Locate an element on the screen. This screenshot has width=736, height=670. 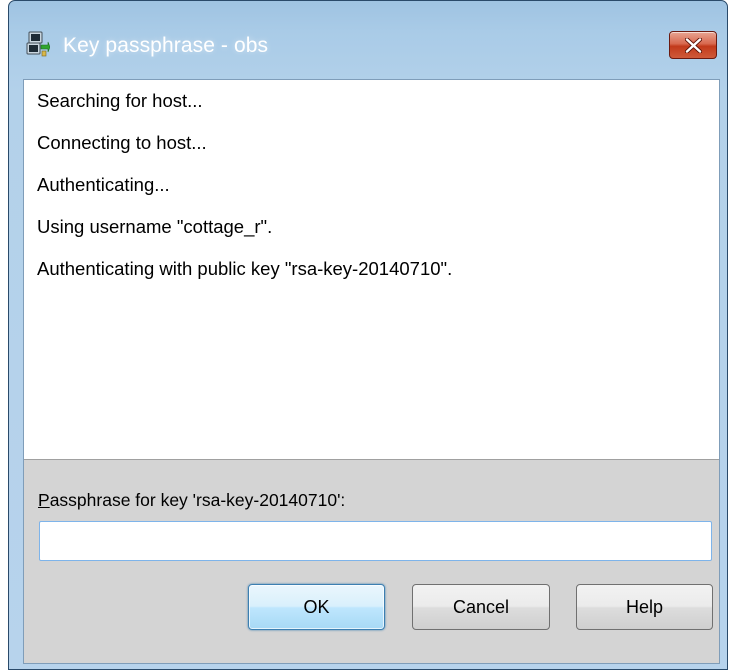
putty-icon is located at coordinates (38, 44).